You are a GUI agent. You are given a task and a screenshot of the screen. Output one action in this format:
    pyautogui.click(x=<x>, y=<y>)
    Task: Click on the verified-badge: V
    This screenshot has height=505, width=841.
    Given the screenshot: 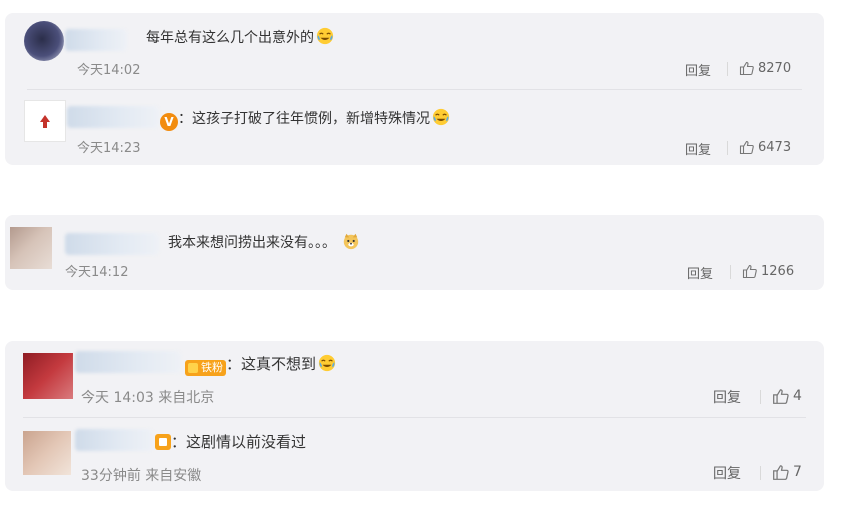 What is the action you would take?
    pyautogui.click(x=169, y=122)
    